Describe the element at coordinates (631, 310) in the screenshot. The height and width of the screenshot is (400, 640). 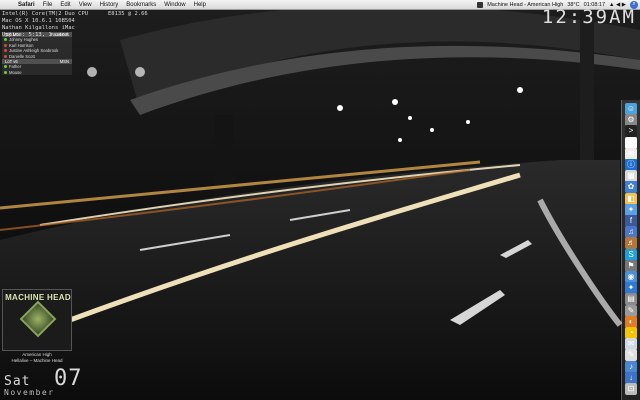
I see `tools-icon: ✎` at that location.